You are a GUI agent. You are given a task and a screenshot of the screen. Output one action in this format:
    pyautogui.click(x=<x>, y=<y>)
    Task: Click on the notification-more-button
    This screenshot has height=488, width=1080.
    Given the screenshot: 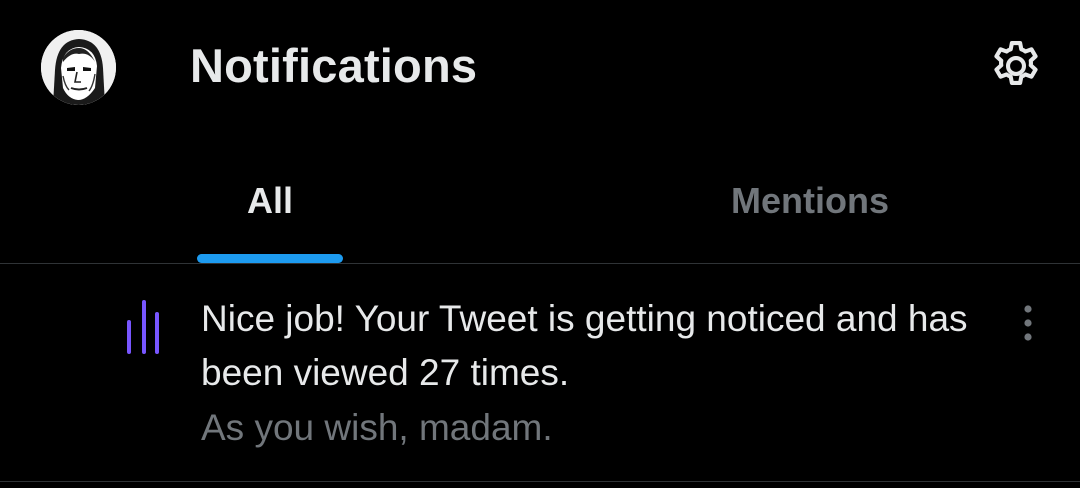 What is the action you would take?
    pyautogui.click(x=1028, y=323)
    